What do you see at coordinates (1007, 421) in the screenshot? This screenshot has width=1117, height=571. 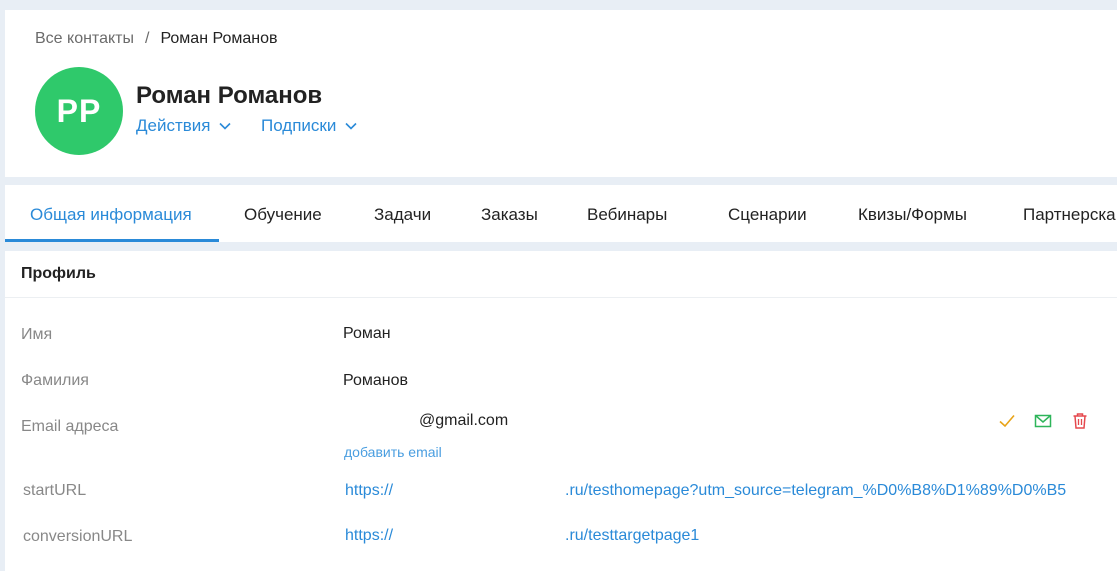 I see `check-icon` at bounding box center [1007, 421].